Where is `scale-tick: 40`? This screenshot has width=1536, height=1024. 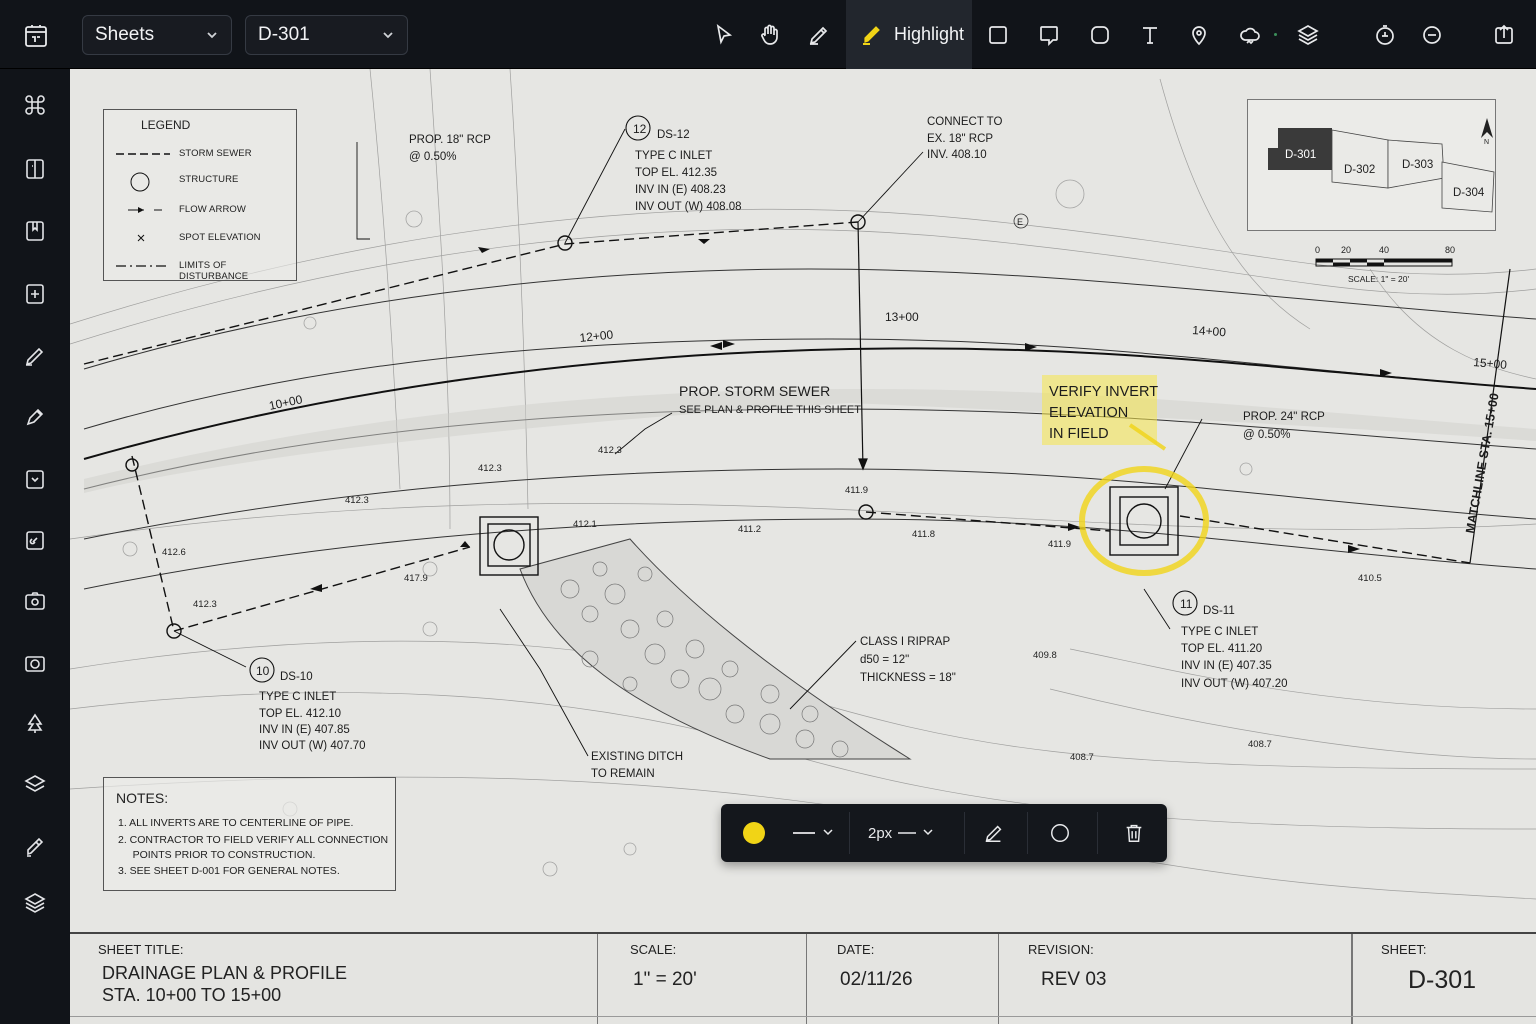 scale-tick: 40 is located at coordinates (1384, 250).